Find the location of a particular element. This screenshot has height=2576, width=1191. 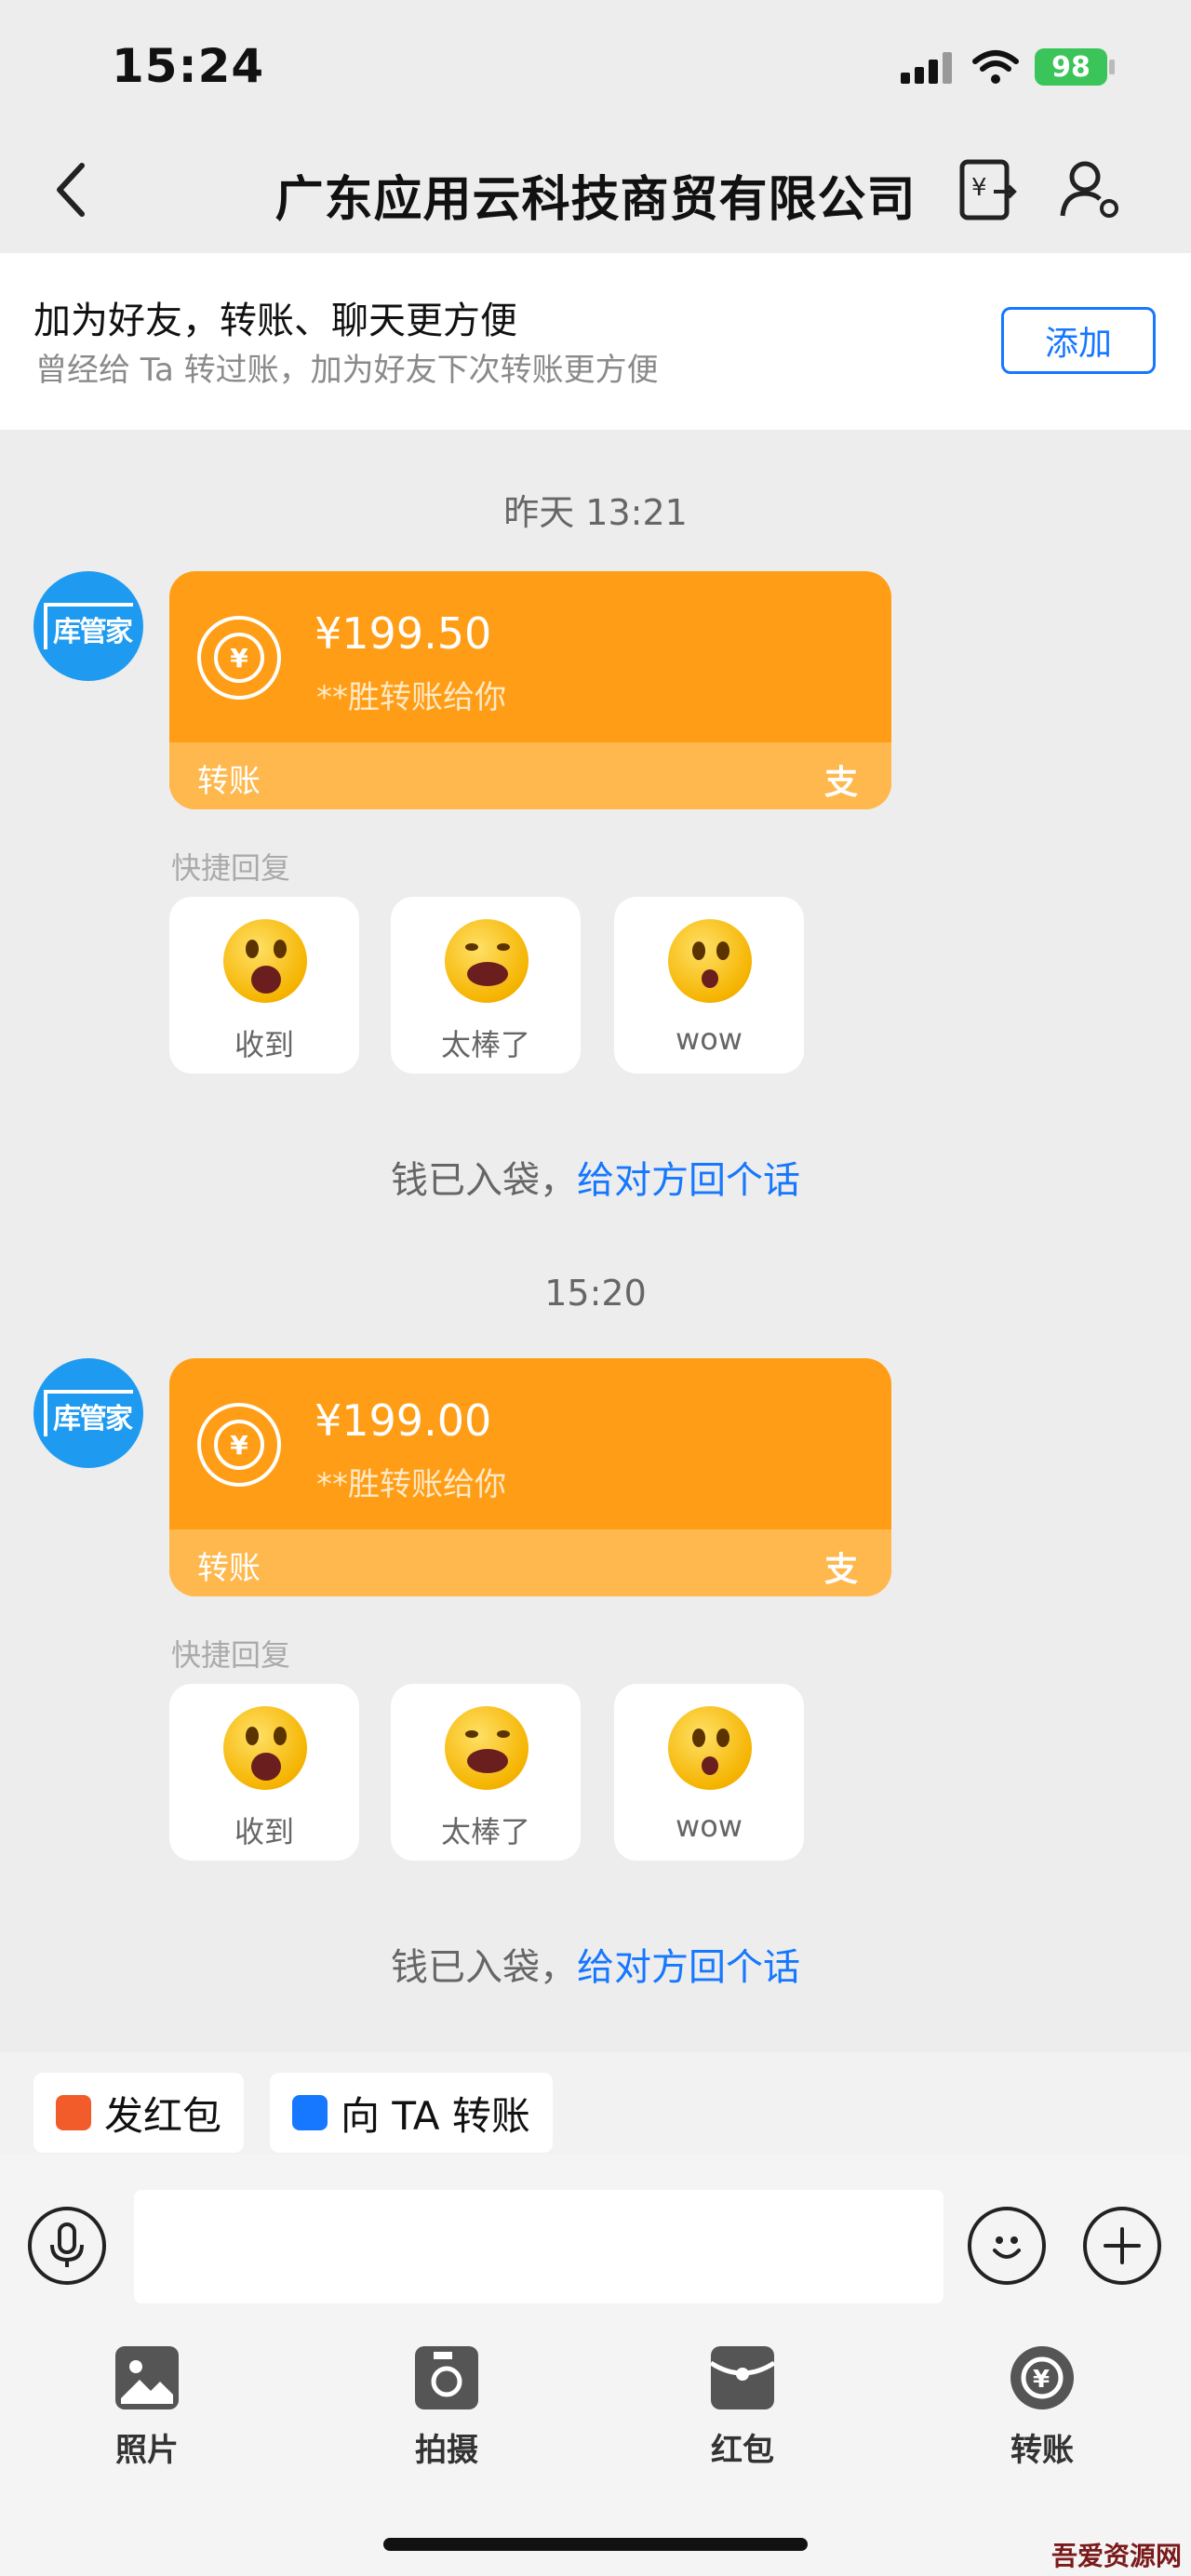

emoji-button is located at coordinates (1007, 2246).